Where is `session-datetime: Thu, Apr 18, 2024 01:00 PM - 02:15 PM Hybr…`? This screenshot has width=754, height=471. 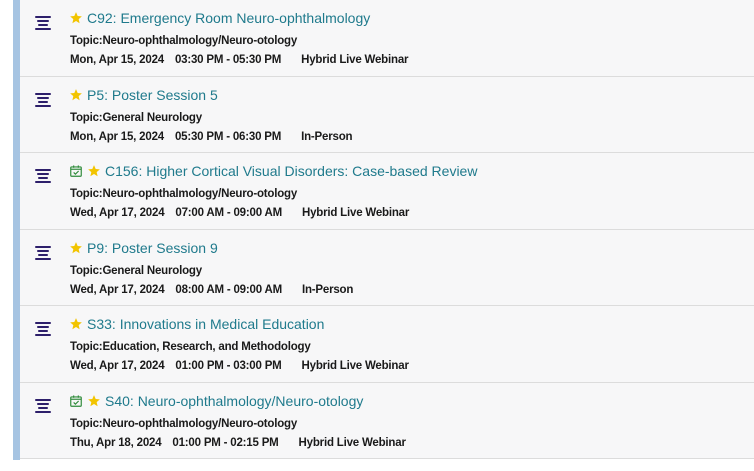 session-datetime: Thu, Apr 18, 2024 01:00 PM - 02:15 PM Hybr… is located at coordinates (238, 443).